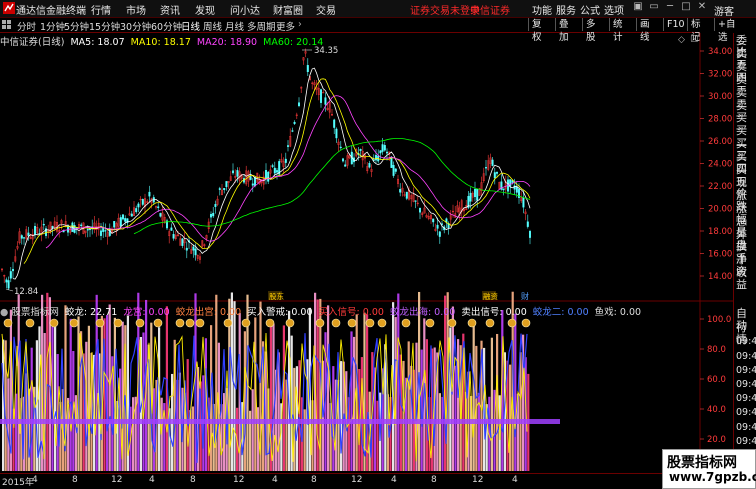 The height and width of the screenshot is (489, 756). I want to click on adjust-button: 复权, so click(536, 30).